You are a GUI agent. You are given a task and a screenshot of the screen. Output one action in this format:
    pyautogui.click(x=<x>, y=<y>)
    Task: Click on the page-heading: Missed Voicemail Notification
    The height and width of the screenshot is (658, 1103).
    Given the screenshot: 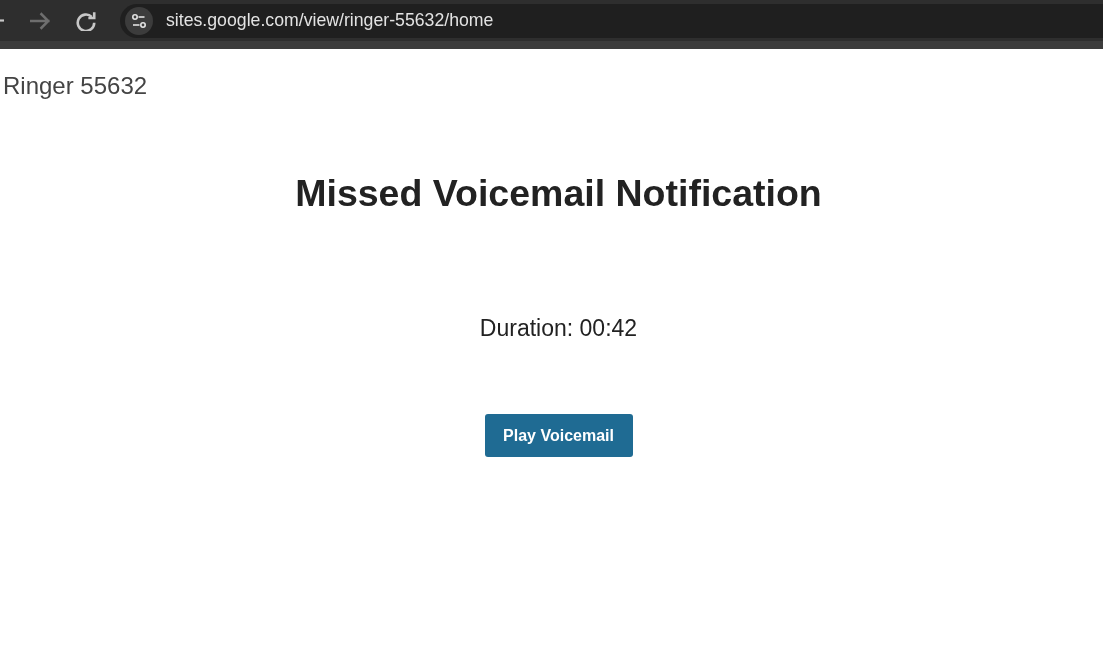 What is the action you would take?
    pyautogui.click(x=558, y=193)
    